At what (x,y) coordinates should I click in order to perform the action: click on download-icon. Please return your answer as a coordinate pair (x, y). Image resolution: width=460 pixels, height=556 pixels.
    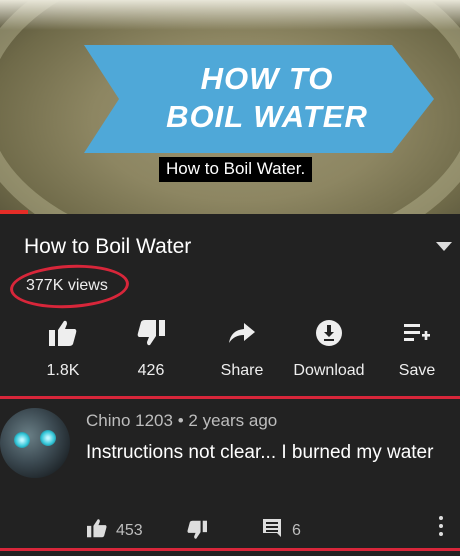
    Looking at the image, I should click on (329, 333).